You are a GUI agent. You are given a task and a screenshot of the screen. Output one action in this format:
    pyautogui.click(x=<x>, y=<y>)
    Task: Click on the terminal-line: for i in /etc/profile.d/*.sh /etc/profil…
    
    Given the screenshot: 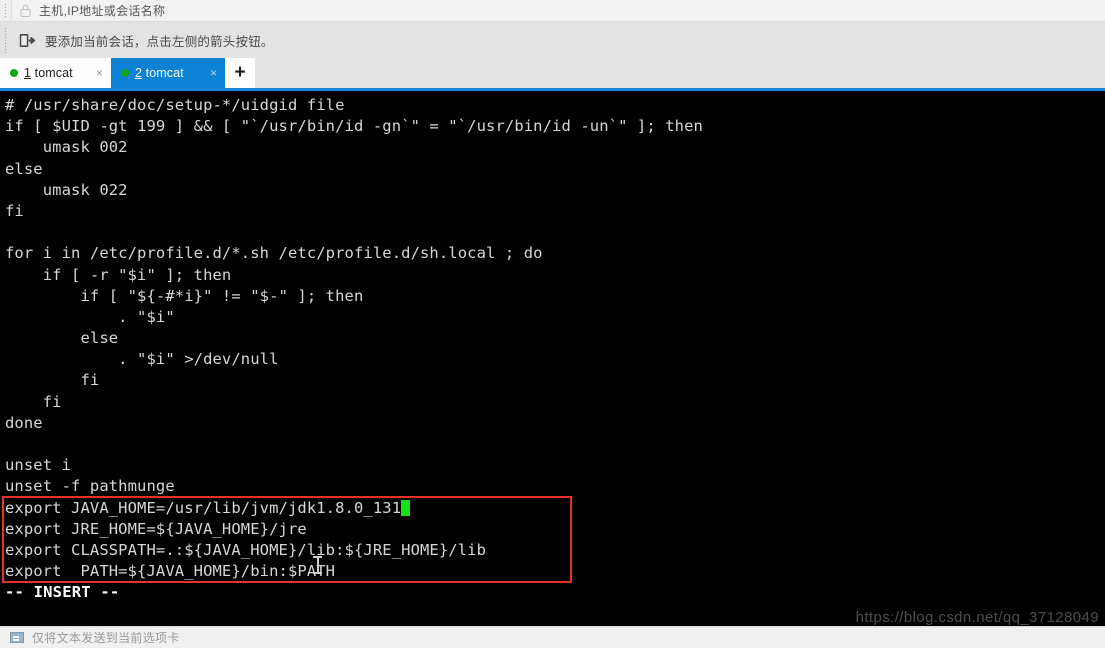 What is the action you would take?
    pyautogui.click(x=274, y=253)
    